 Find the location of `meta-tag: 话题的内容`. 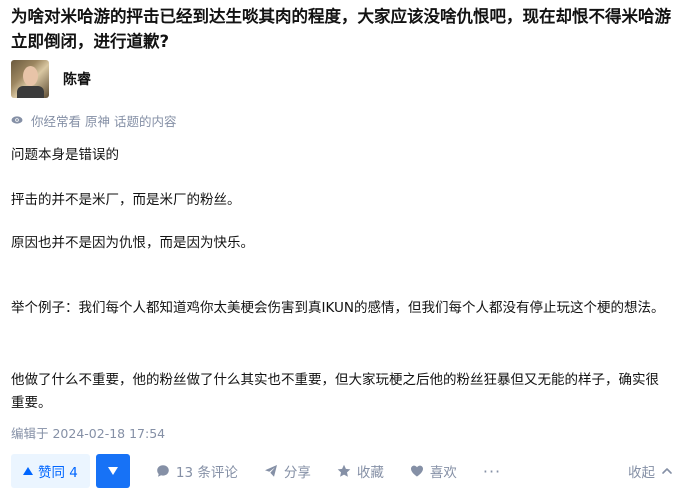

meta-tag: 话题的内容 is located at coordinates (145, 121).